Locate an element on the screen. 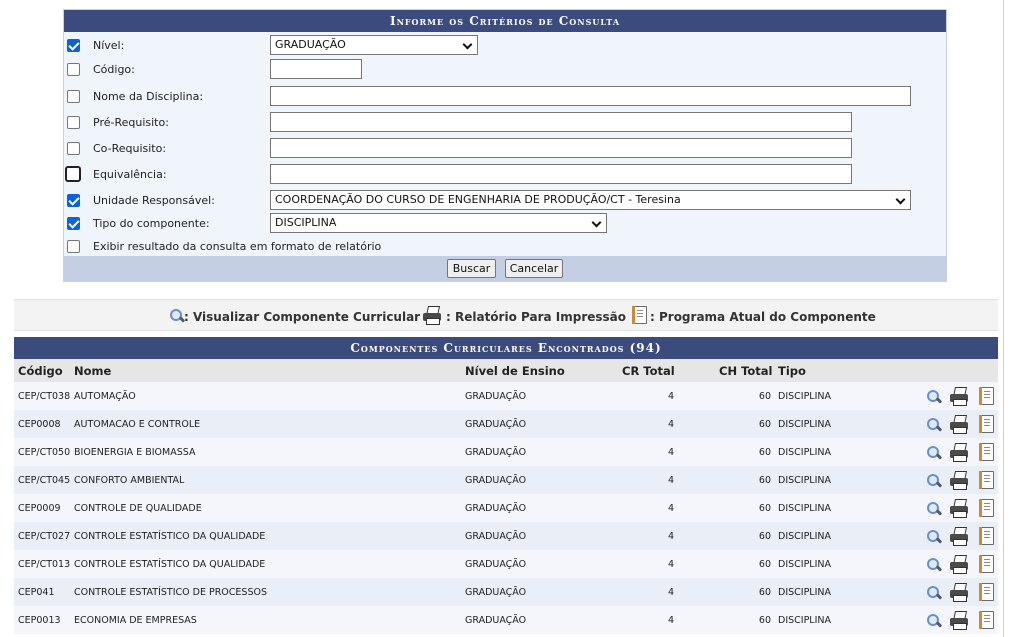  cell-name: CONFORTO AMBIENTAL is located at coordinates (129, 480).